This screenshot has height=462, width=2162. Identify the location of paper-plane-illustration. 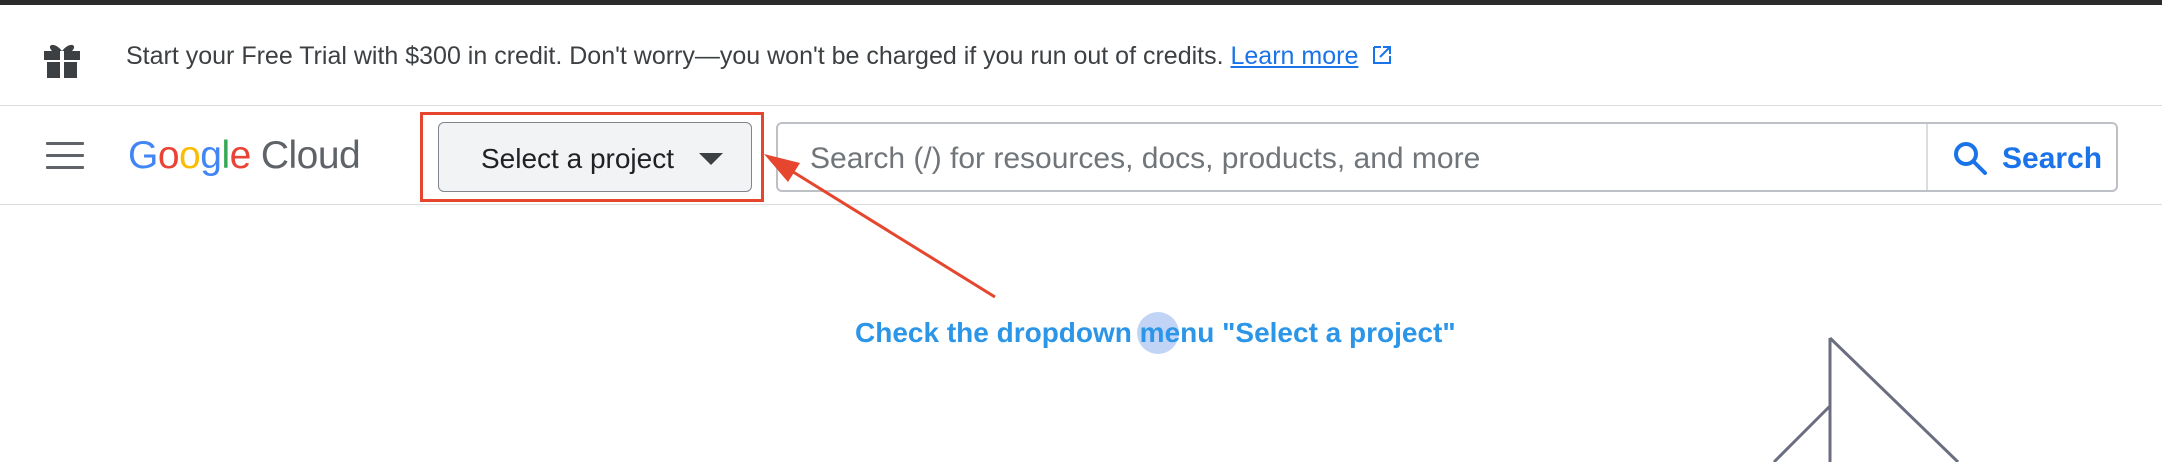
(1866, 399).